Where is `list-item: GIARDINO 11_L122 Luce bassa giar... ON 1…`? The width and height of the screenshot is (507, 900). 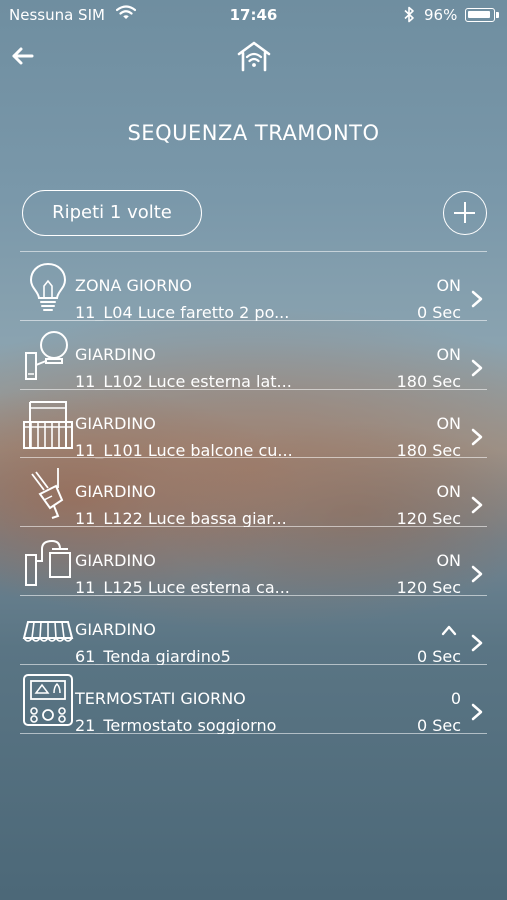
list-item: GIARDINO 11_L122 Luce bassa giar... ON 1… is located at coordinates (253, 493).